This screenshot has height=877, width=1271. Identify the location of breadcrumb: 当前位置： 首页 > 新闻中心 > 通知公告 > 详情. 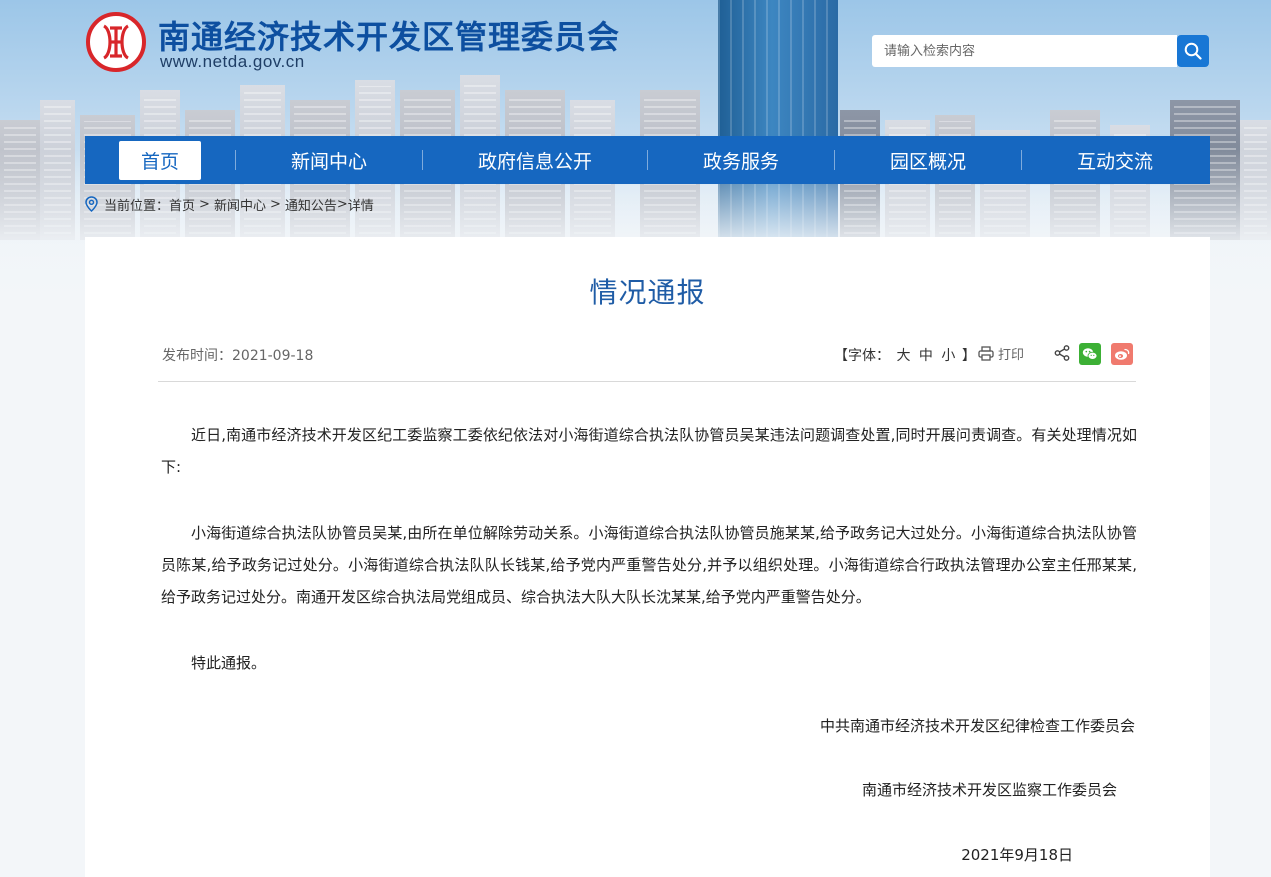
(229, 204).